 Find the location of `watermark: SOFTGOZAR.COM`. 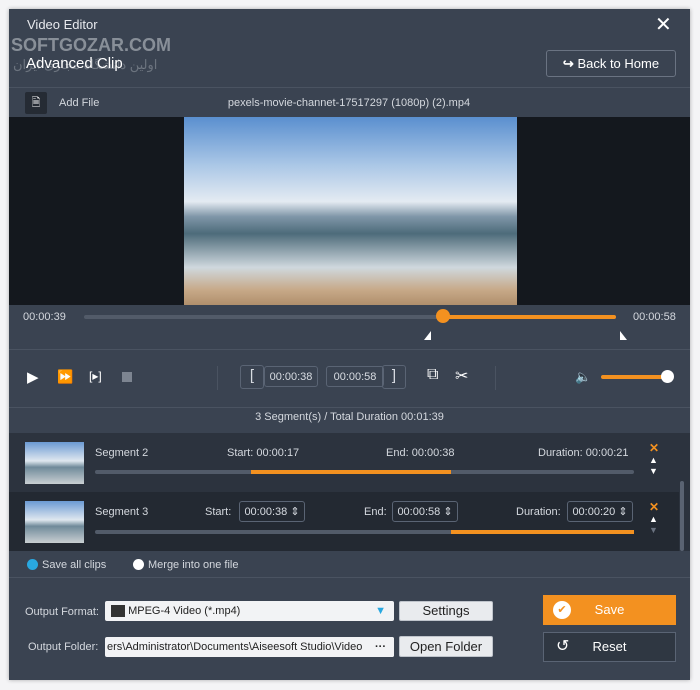

watermark: SOFTGOZAR.COM is located at coordinates (91, 45).